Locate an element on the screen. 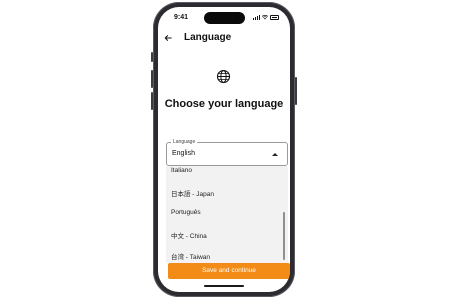  status-time: 9:41 is located at coordinates (181, 17).